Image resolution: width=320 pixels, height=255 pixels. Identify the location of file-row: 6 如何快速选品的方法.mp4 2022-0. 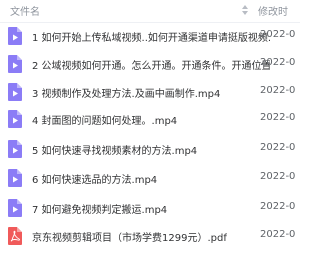
(150, 180).